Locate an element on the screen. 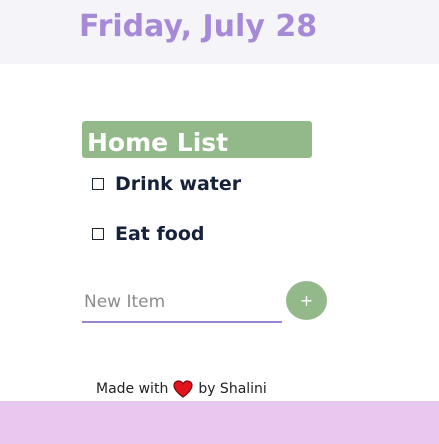  footer-prefix: Made with is located at coordinates (132, 389).